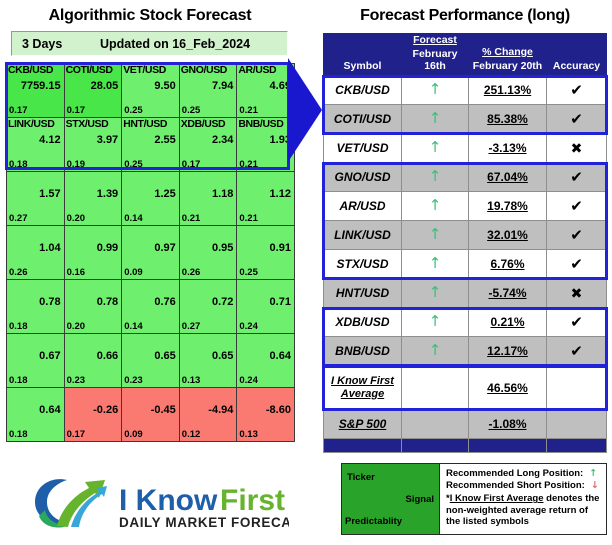 Image resolution: width=612 pixels, height=545 pixels. I want to click on forecast-cell: 0.91 0.25, so click(265, 252).